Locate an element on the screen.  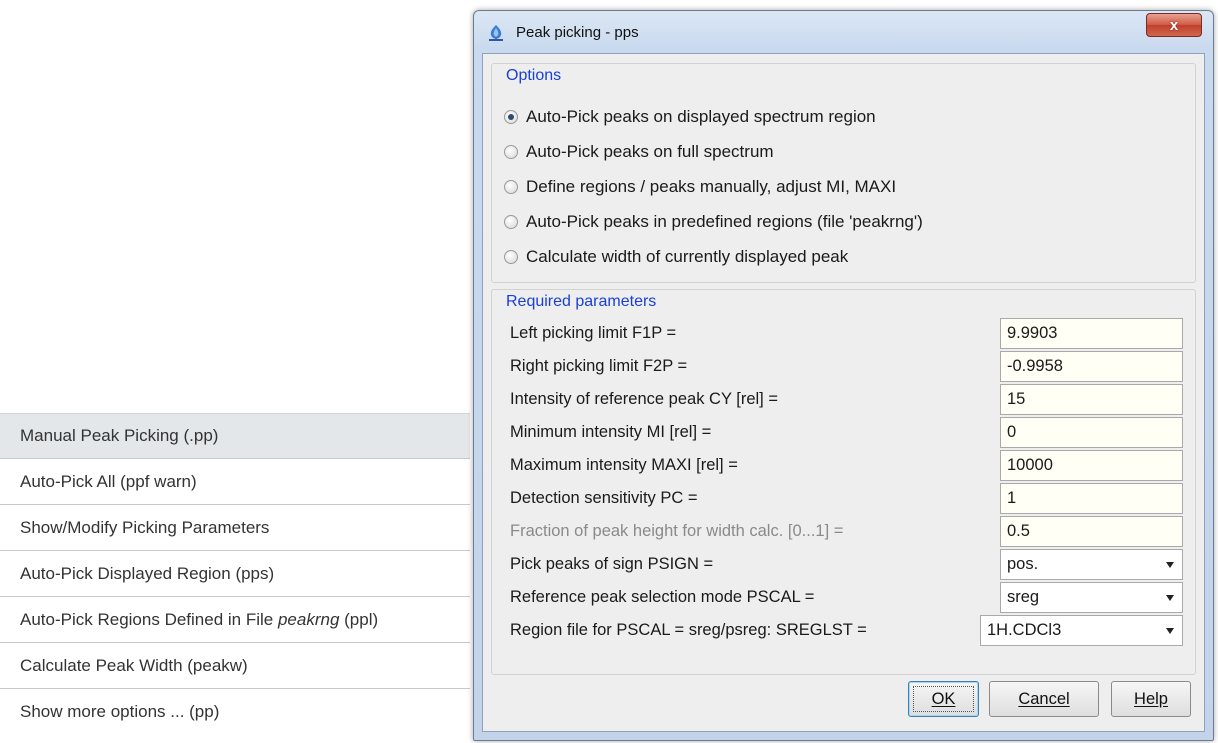
help-button-label: Help is located at coordinates (1151, 698).